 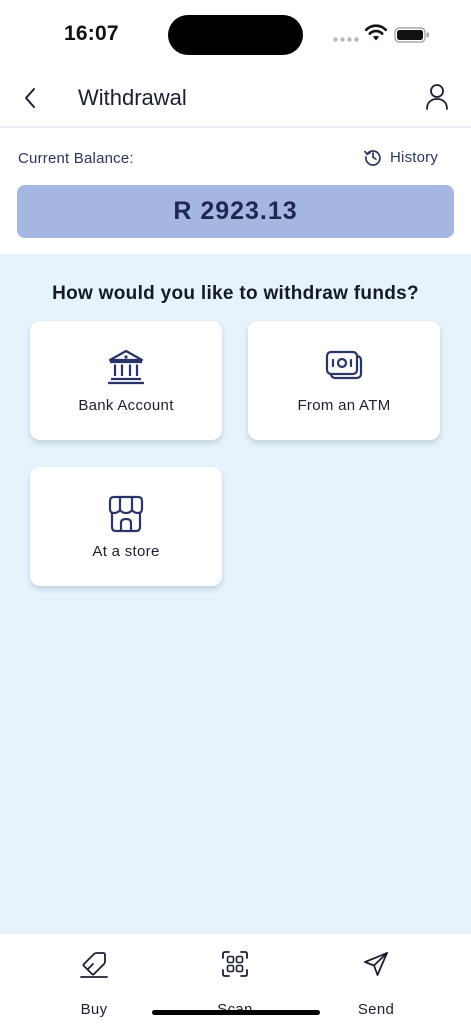 What do you see at coordinates (236, 1012) in the screenshot?
I see `home-indicator` at bounding box center [236, 1012].